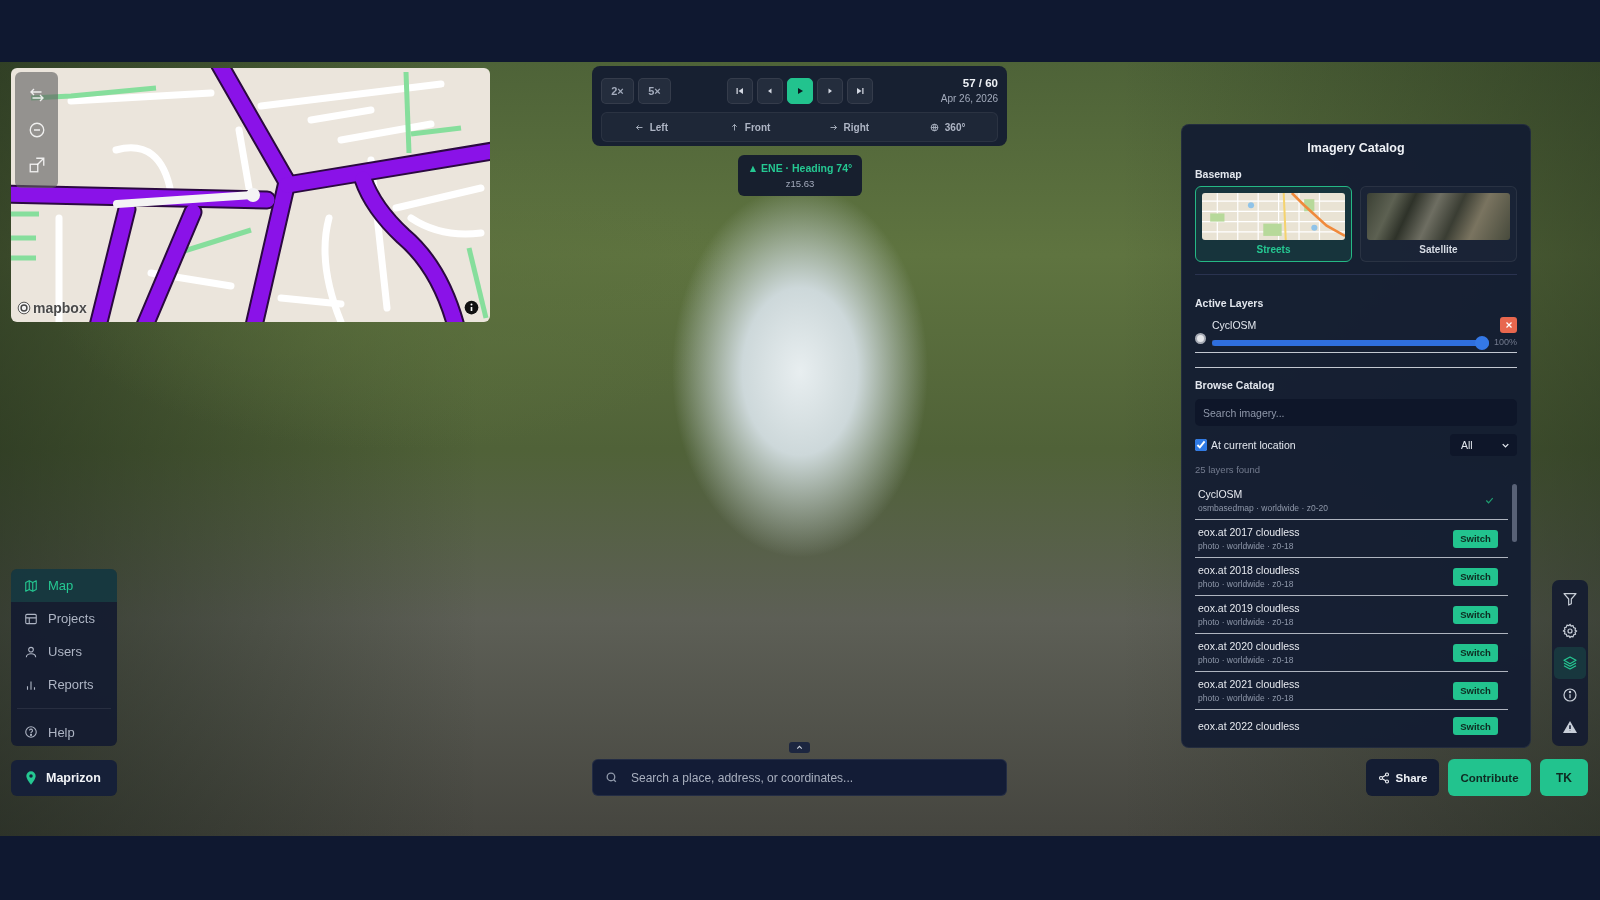 The width and height of the screenshot is (1600, 900). Describe the element at coordinates (31, 585) in the screenshot. I see `map-icon` at that location.